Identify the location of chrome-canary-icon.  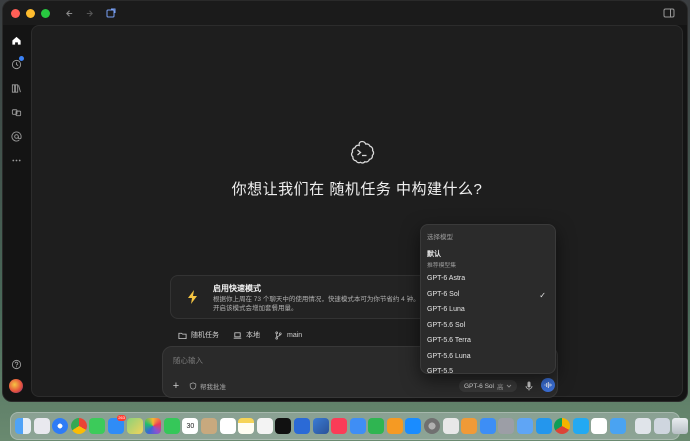
(562, 426).